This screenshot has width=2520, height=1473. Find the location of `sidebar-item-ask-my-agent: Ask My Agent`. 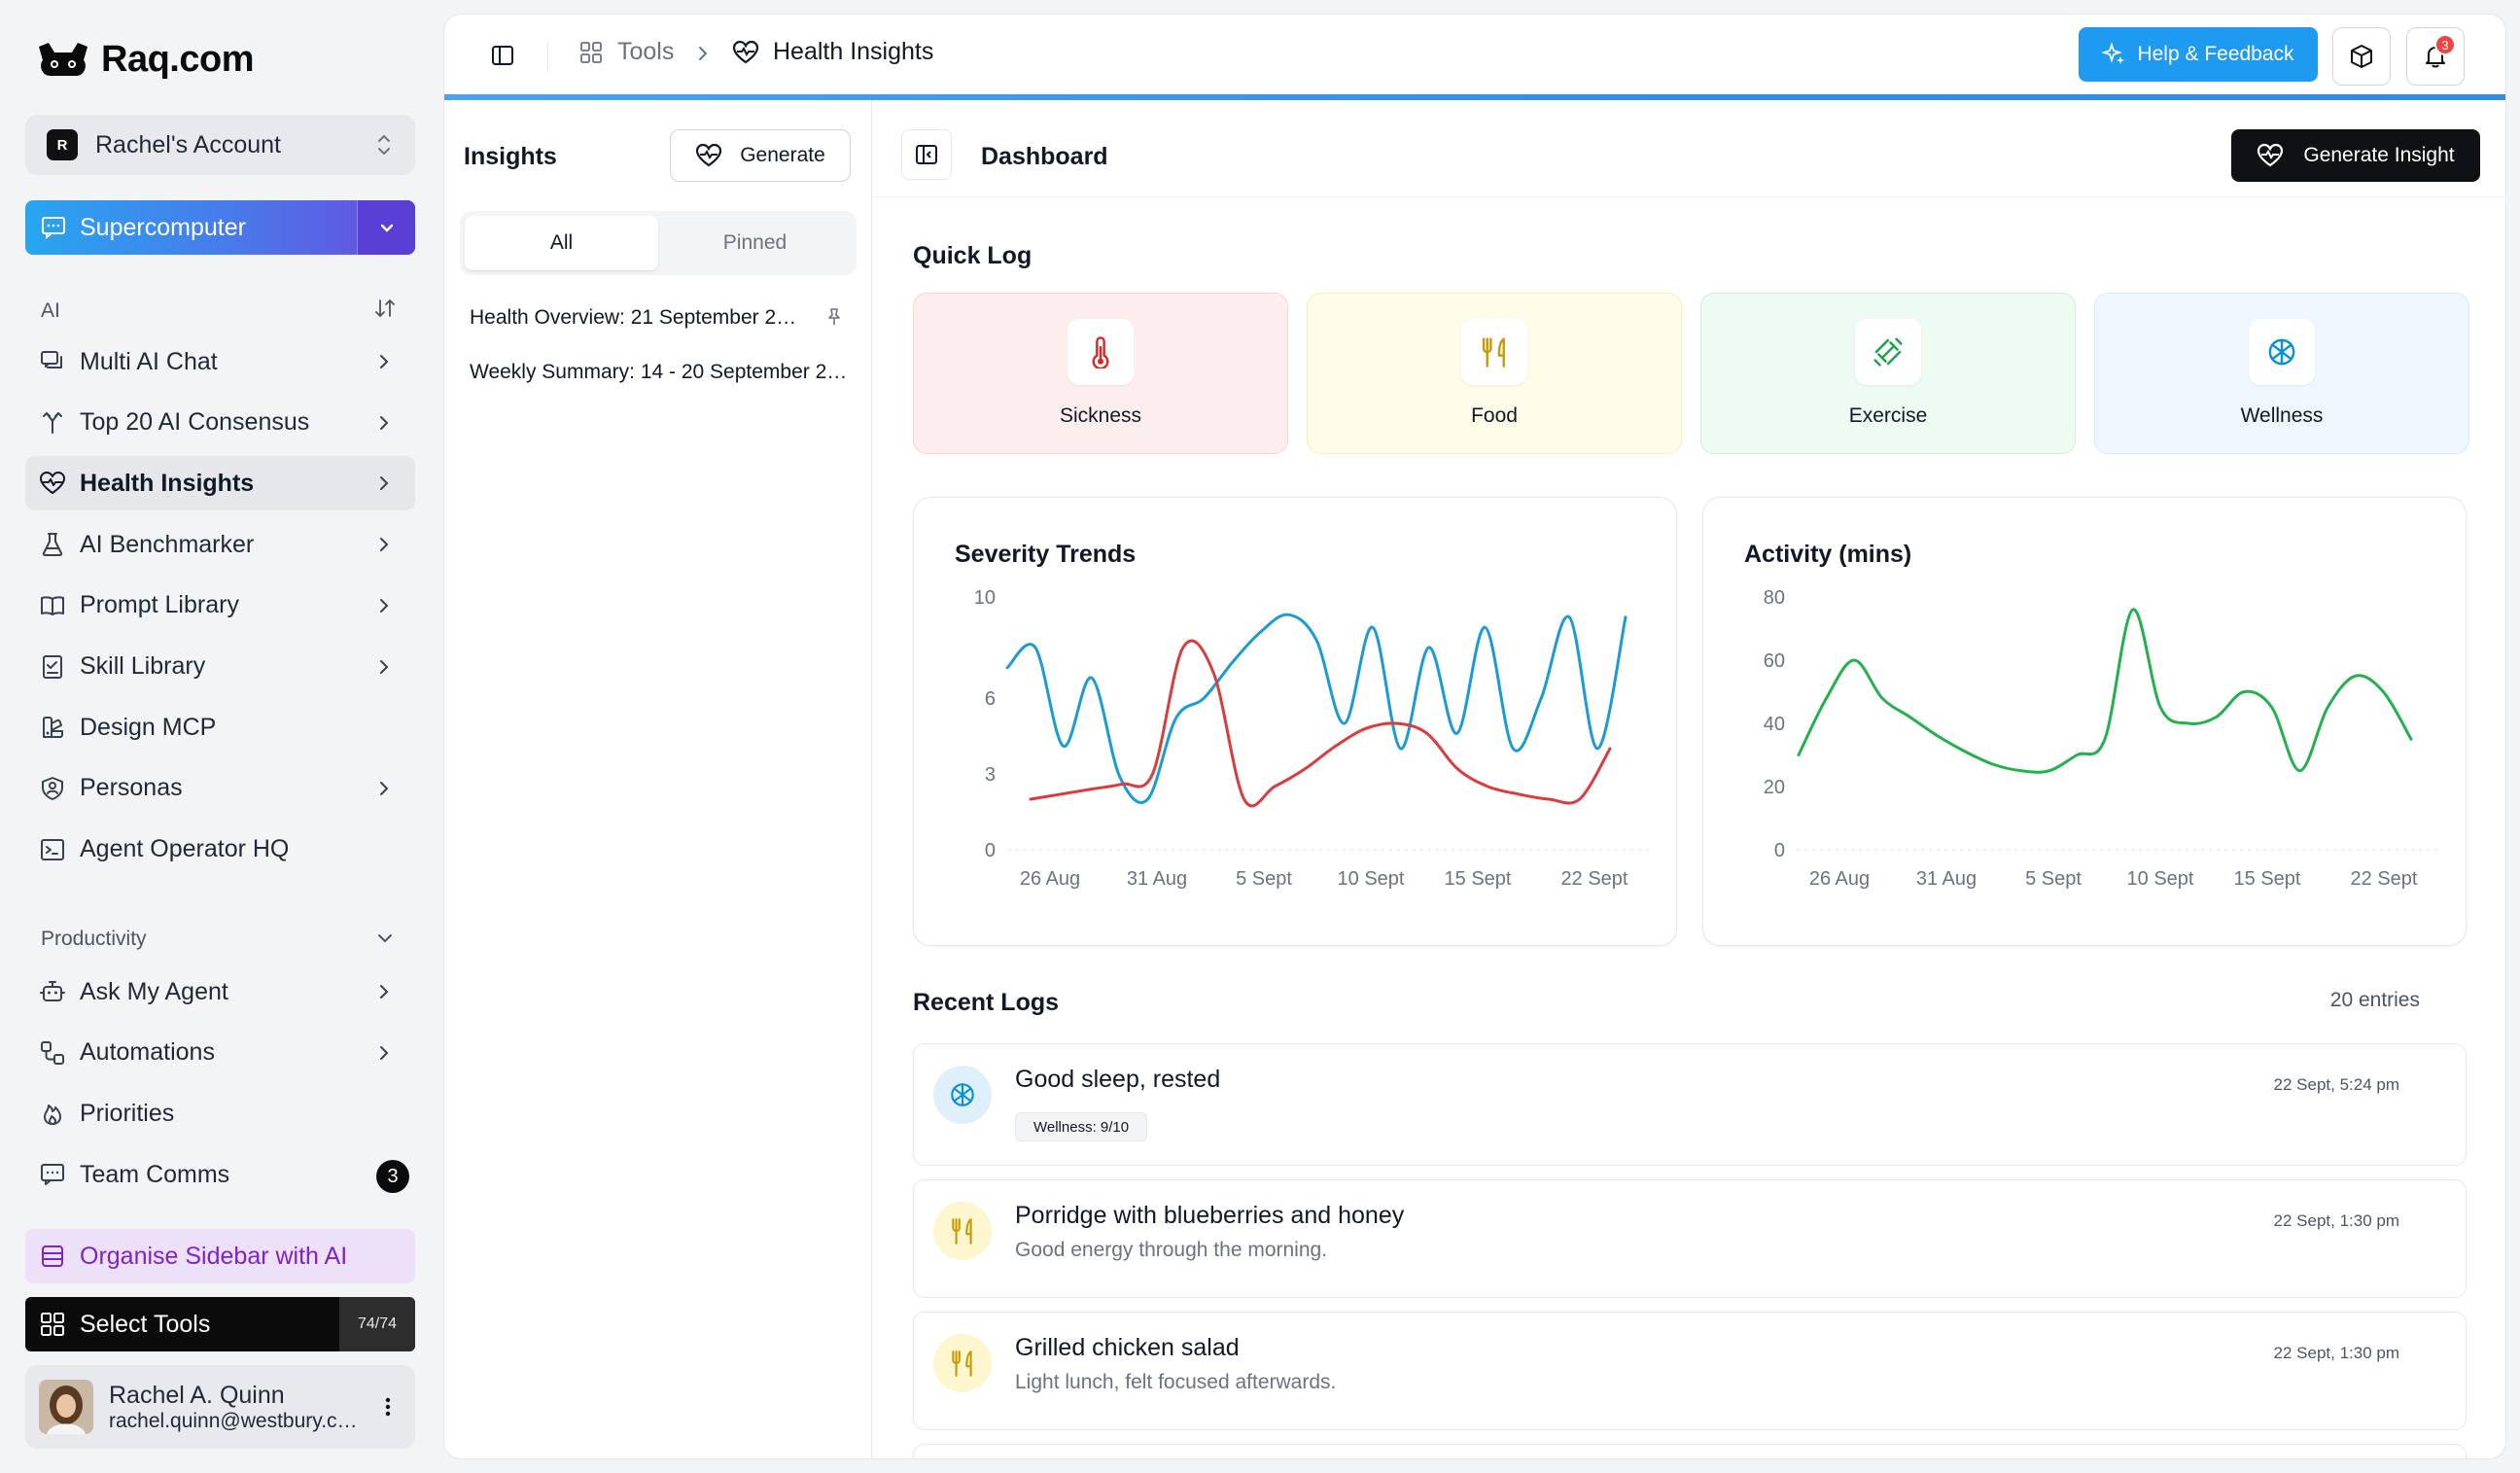

sidebar-item-ask-my-agent: Ask My Agent is located at coordinates (220, 991).